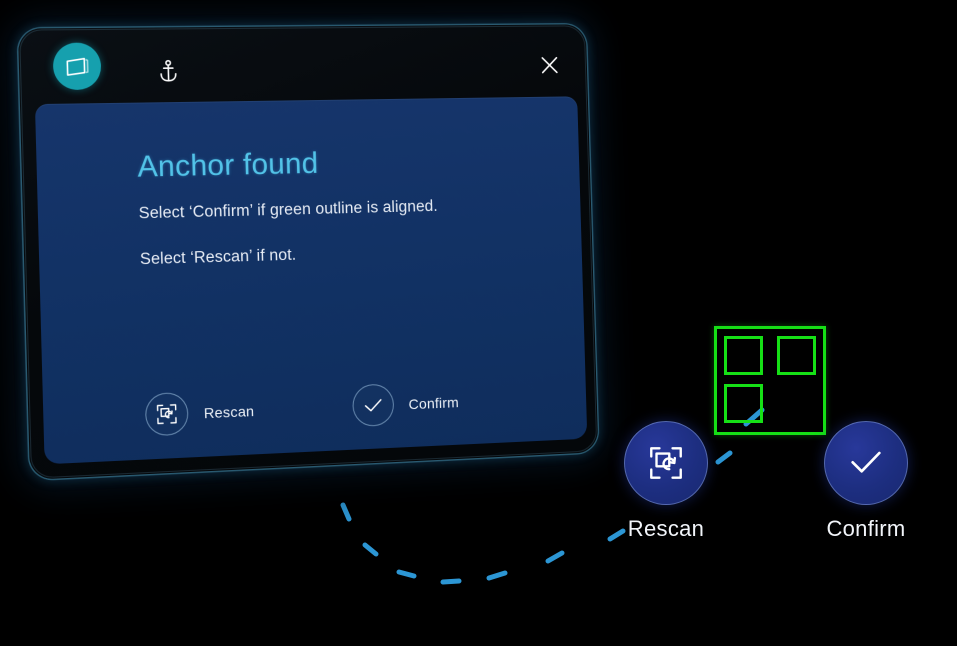  What do you see at coordinates (229, 411) in the screenshot?
I see `dialog-rescan-label: Rescan` at bounding box center [229, 411].